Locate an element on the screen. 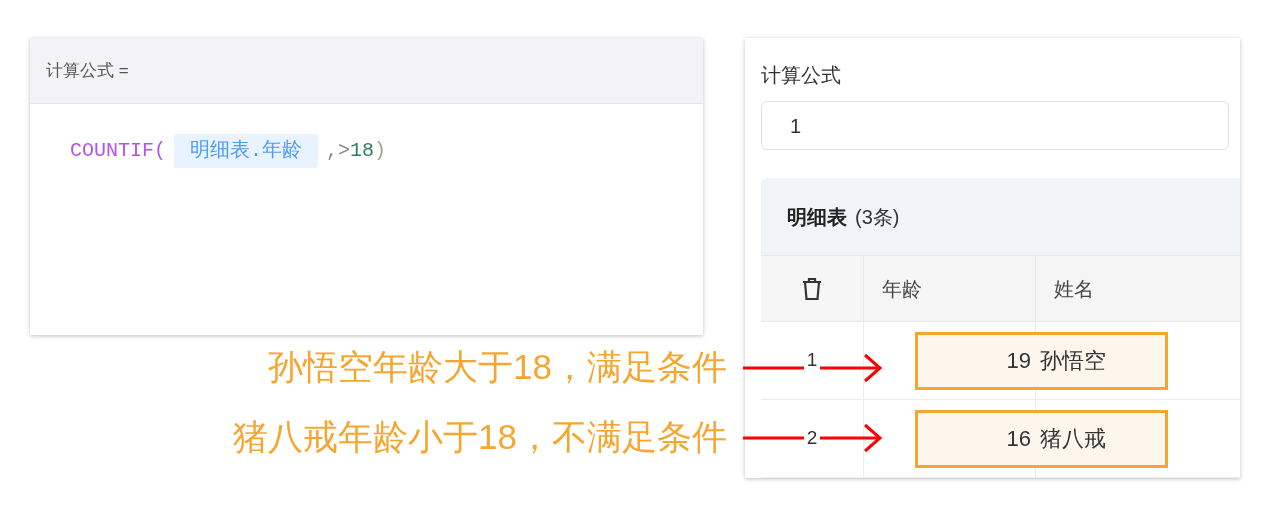  trash-icon is located at coordinates (812, 288).